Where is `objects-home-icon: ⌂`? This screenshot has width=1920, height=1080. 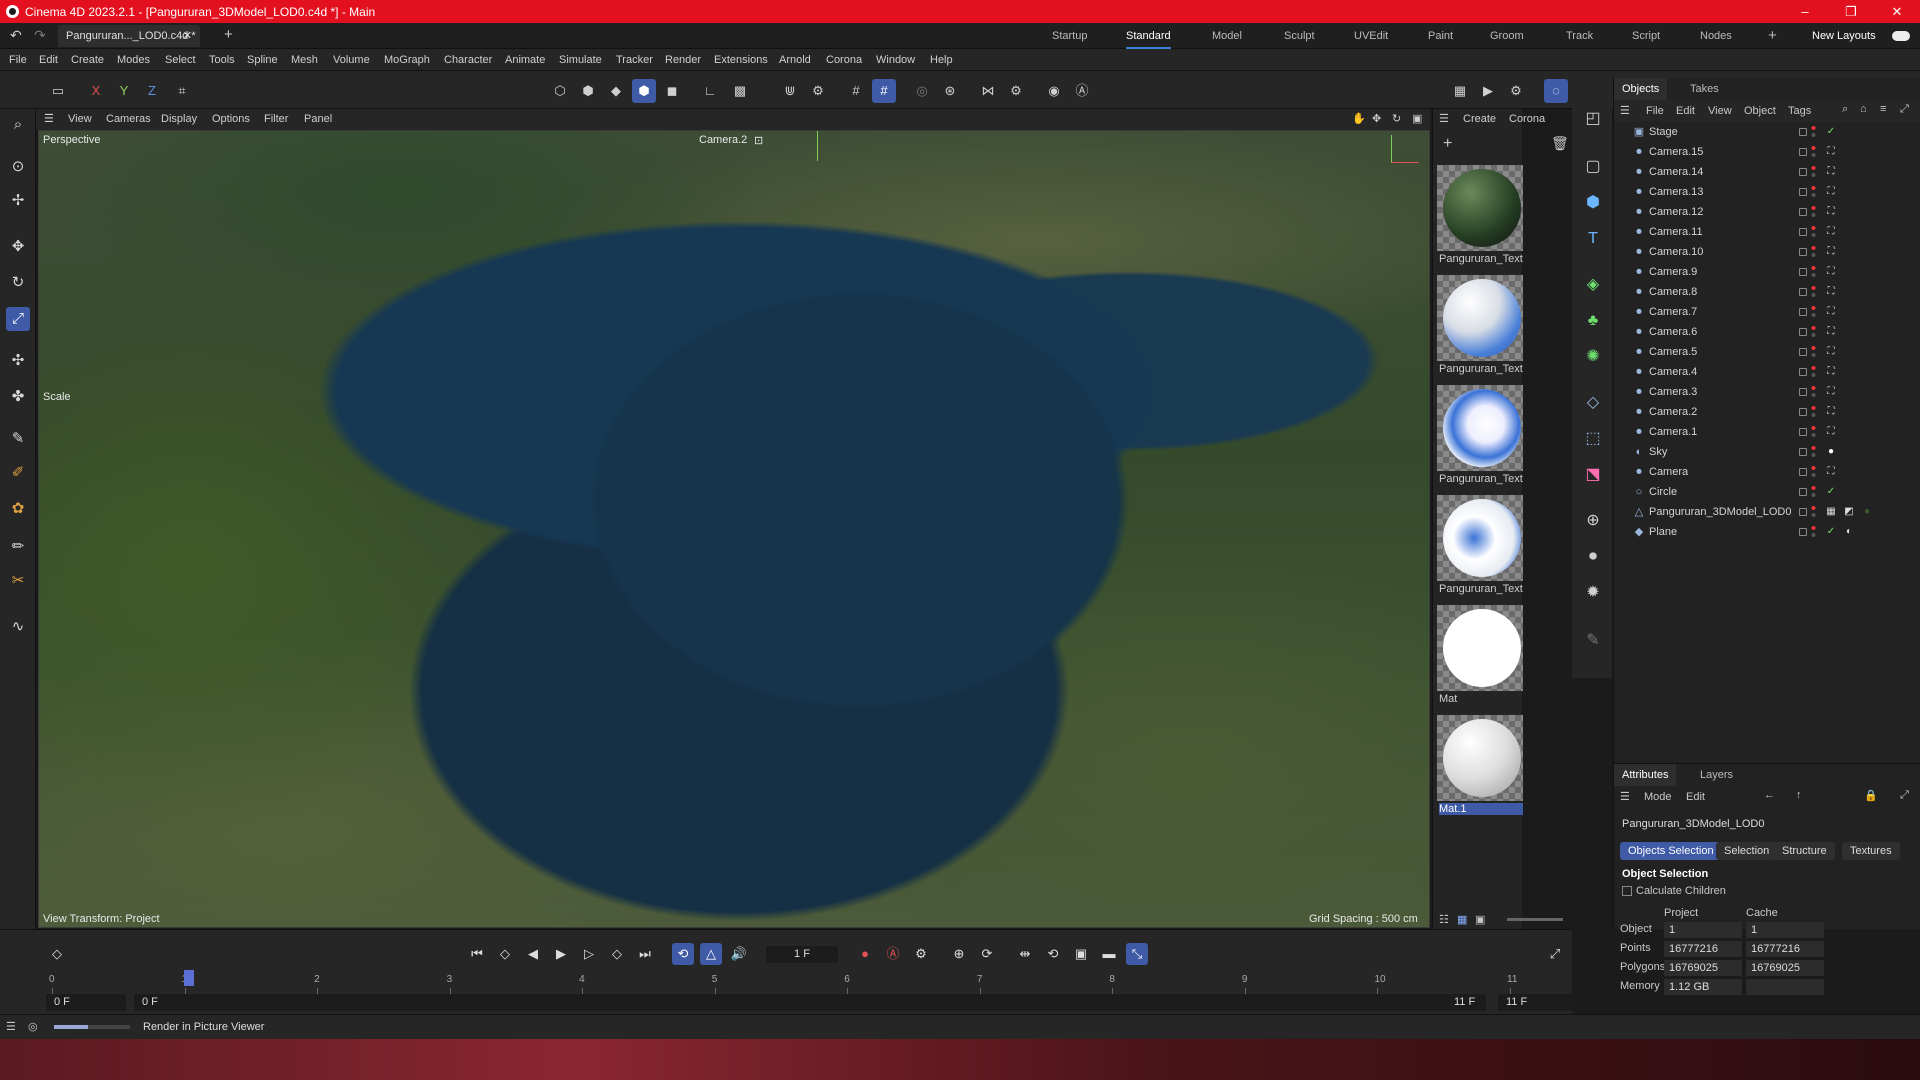
objects-home-icon: ⌂ is located at coordinates (1863, 109).